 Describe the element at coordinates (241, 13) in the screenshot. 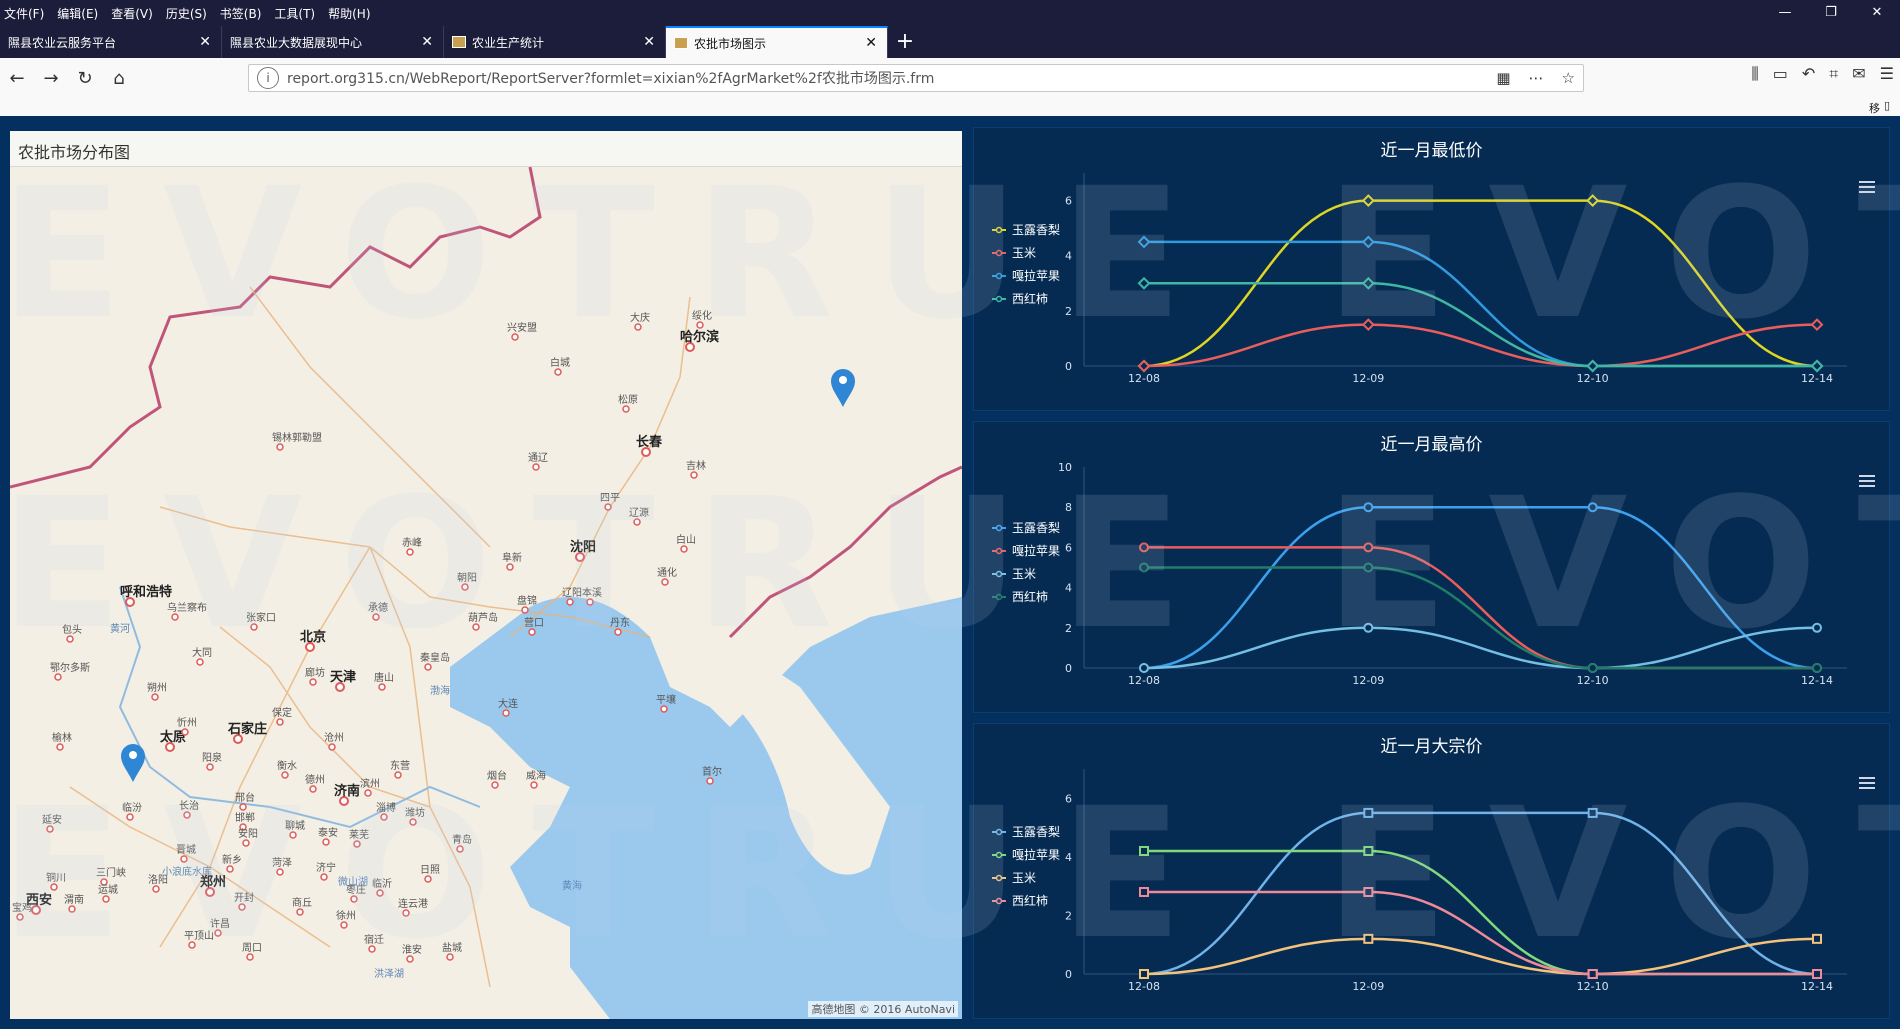

I see `menu-bookmarks: 书签(B)` at that location.